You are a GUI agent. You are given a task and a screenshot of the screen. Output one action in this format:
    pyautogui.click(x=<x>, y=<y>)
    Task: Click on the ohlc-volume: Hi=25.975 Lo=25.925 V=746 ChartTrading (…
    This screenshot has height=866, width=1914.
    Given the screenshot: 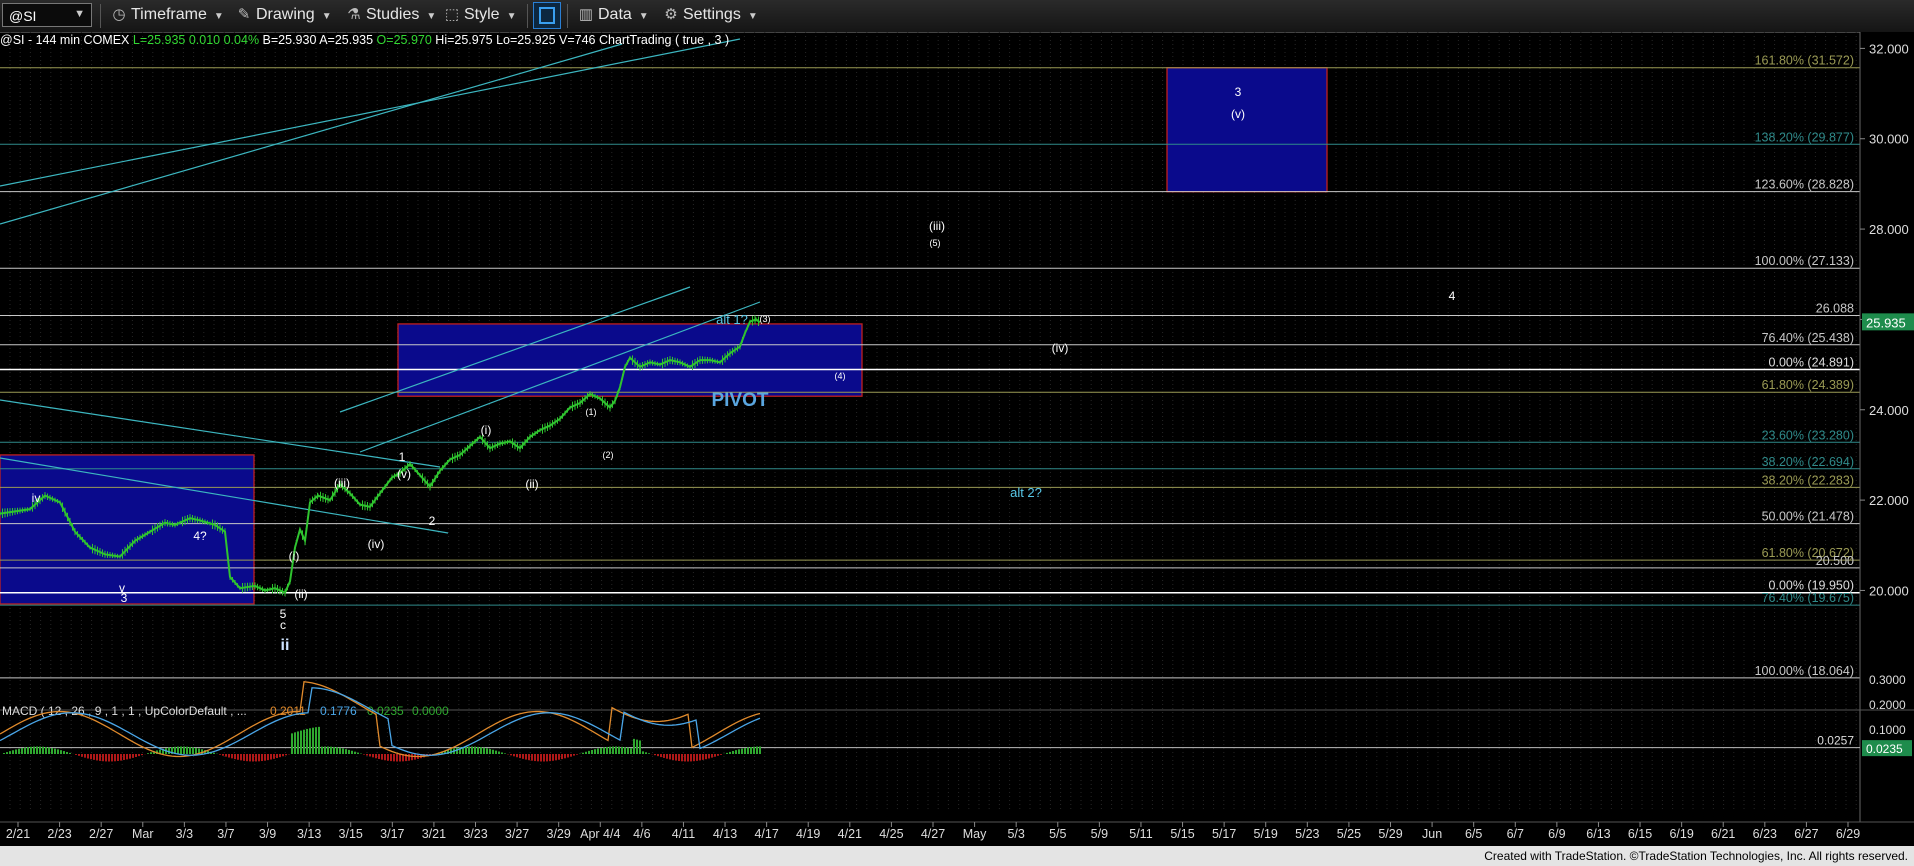 What is the action you would take?
    pyautogui.click(x=582, y=40)
    